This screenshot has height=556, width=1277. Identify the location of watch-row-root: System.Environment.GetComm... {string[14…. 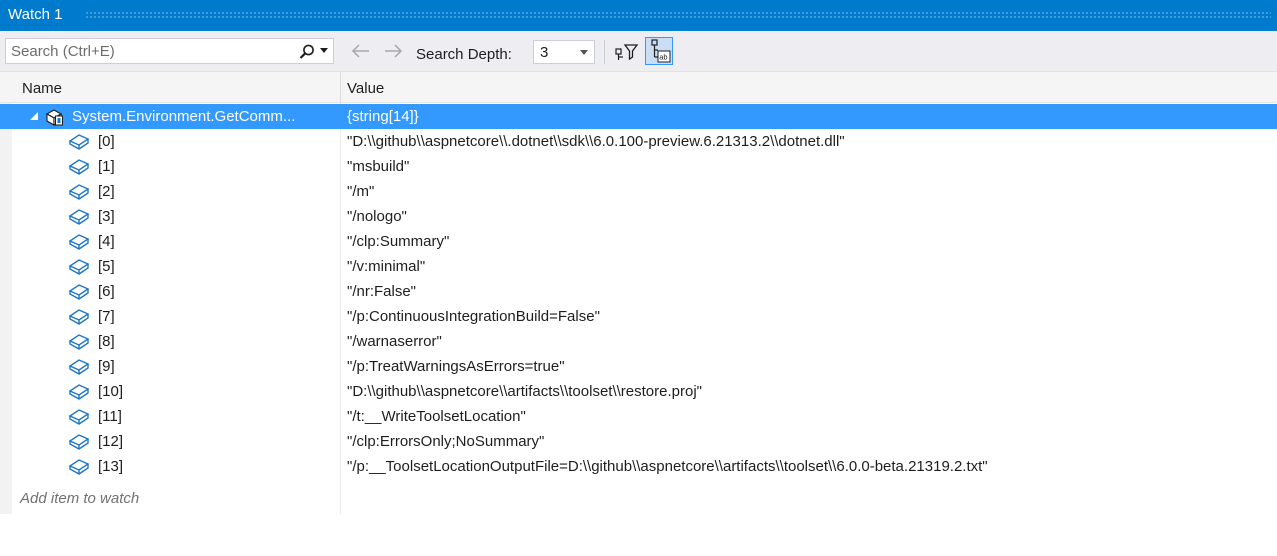
(638, 116).